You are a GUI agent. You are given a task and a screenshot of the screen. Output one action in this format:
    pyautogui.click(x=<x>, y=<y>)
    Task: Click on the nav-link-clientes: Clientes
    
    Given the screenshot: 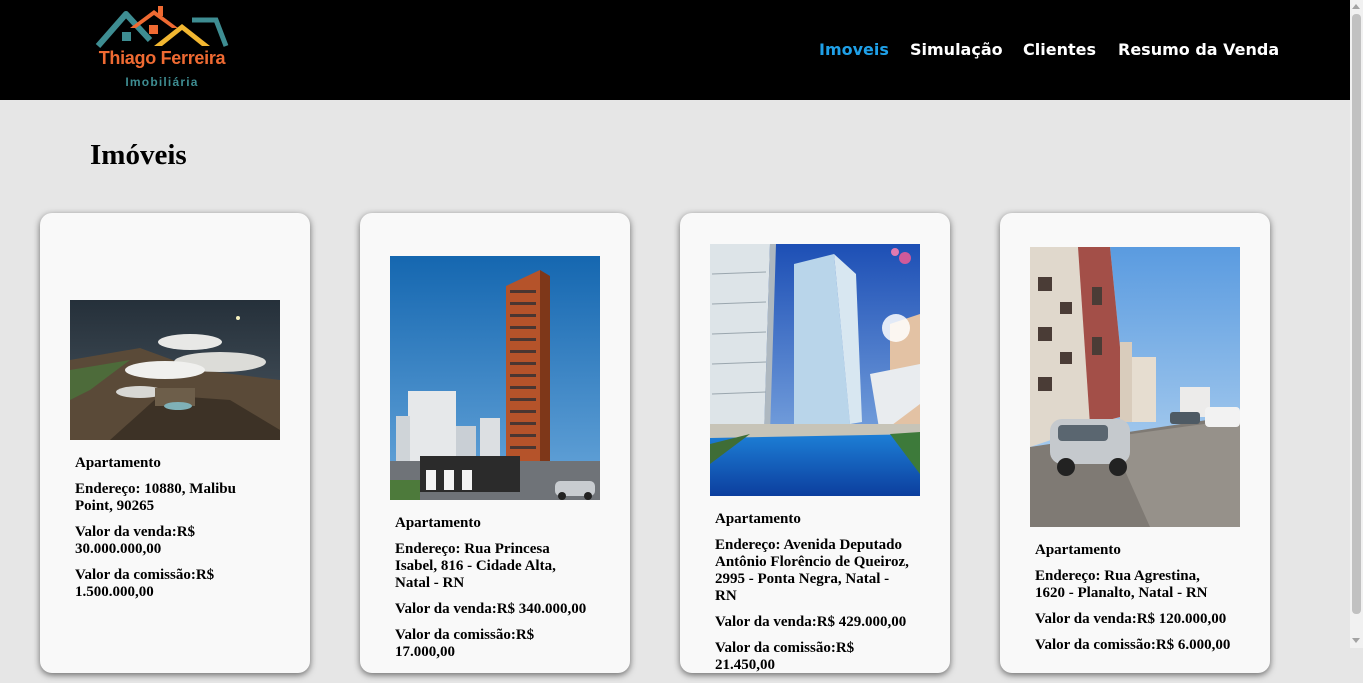 What is the action you would take?
    pyautogui.click(x=1059, y=49)
    